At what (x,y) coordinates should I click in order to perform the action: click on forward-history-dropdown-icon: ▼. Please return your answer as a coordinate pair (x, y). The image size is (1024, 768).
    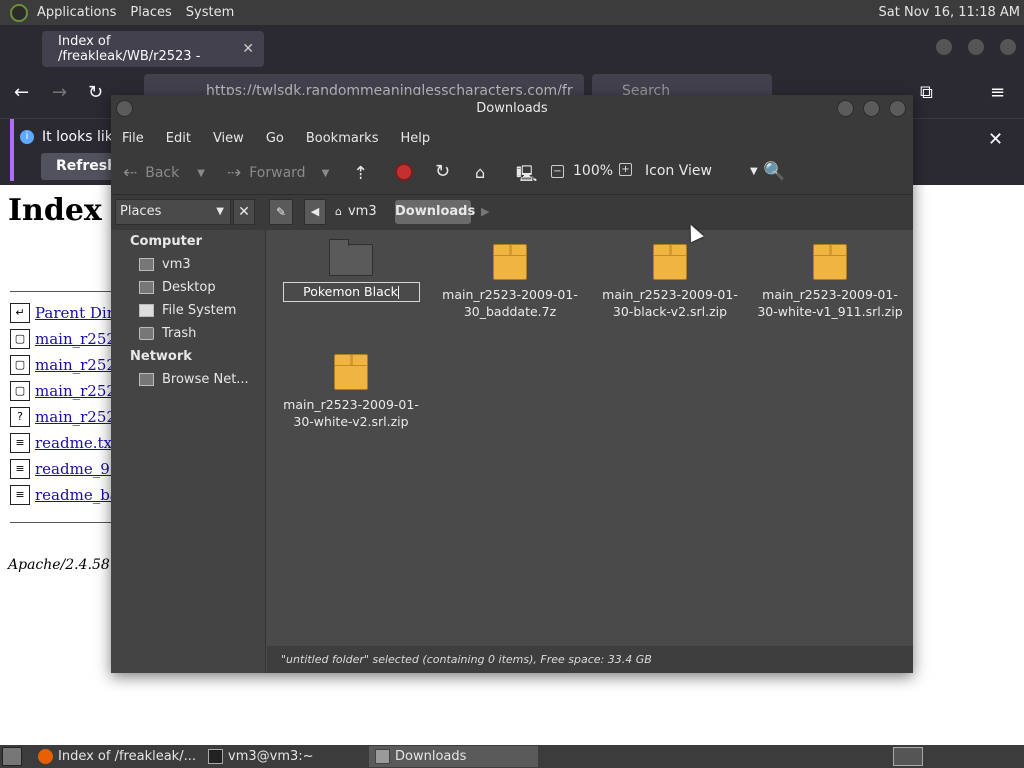
    Looking at the image, I should click on (326, 173).